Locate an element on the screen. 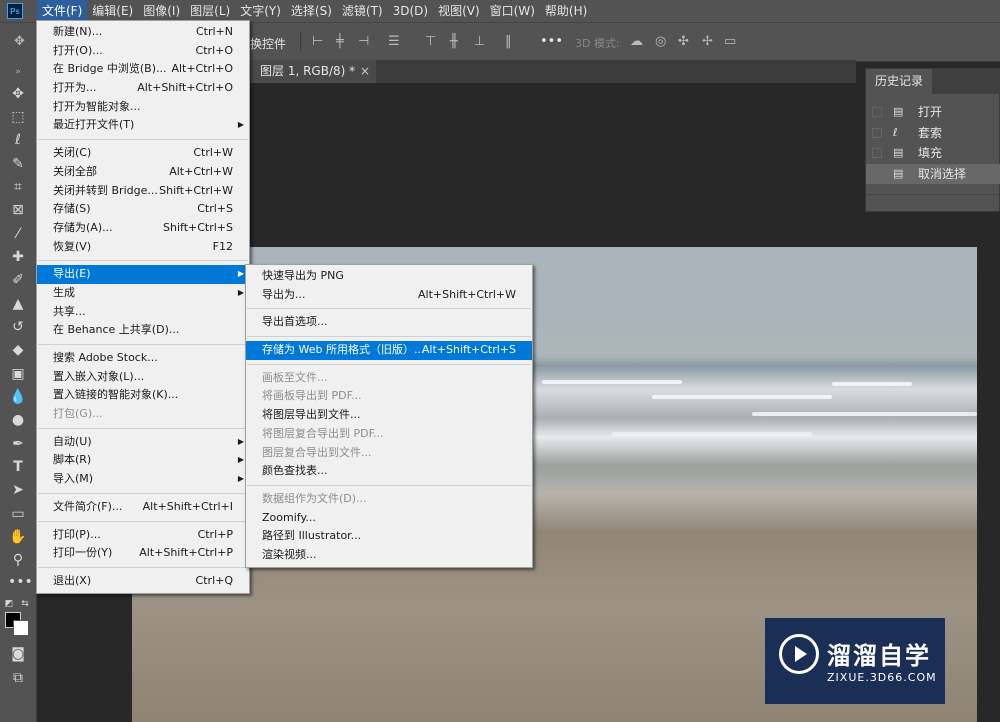 Image resolution: width=1000 pixels, height=722 pixels. transform-controls-label: 换控件 is located at coordinates (268, 43).